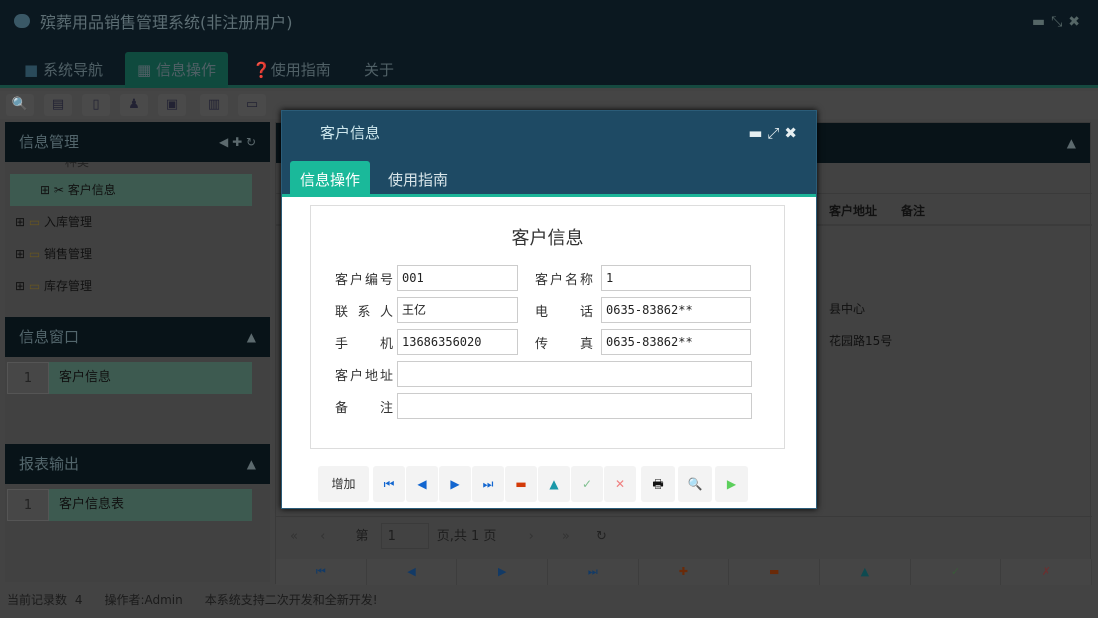 Image resolution: width=1098 pixels, height=618 pixels. What do you see at coordinates (503, 572) in the screenshot?
I see `next-record-icon: ▶` at bounding box center [503, 572].